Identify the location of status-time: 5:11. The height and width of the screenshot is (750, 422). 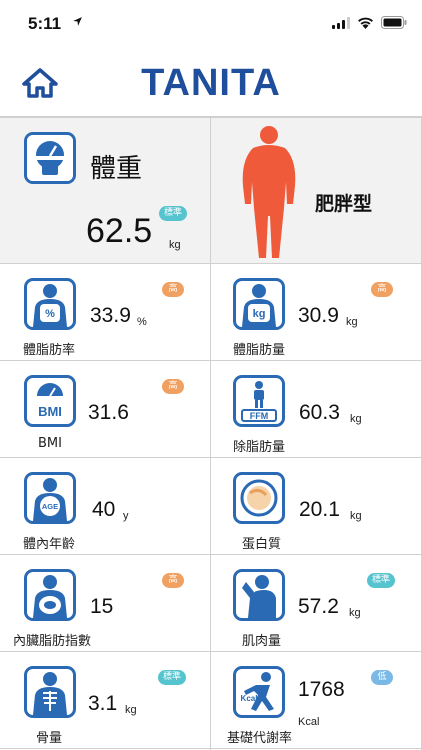
(45, 23).